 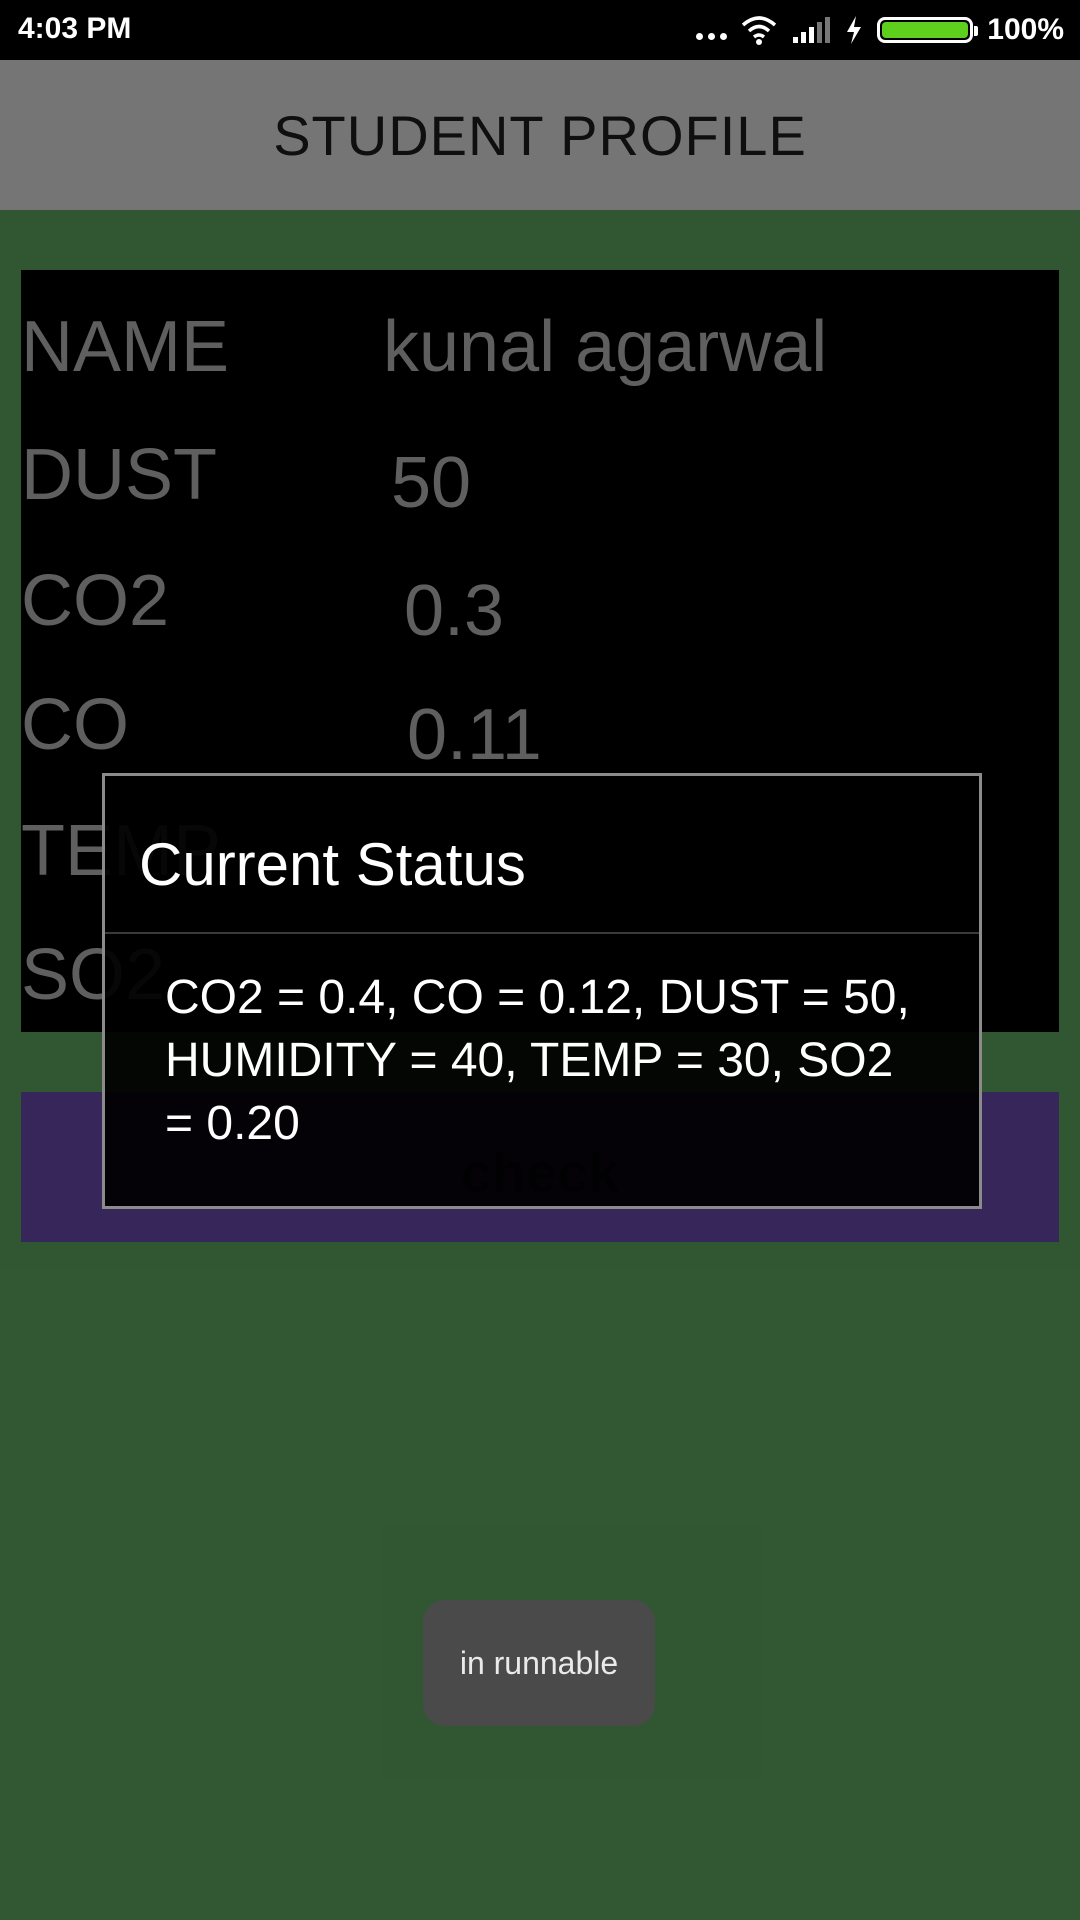 I want to click on battery-percent: 100%, so click(x=1025, y=29).